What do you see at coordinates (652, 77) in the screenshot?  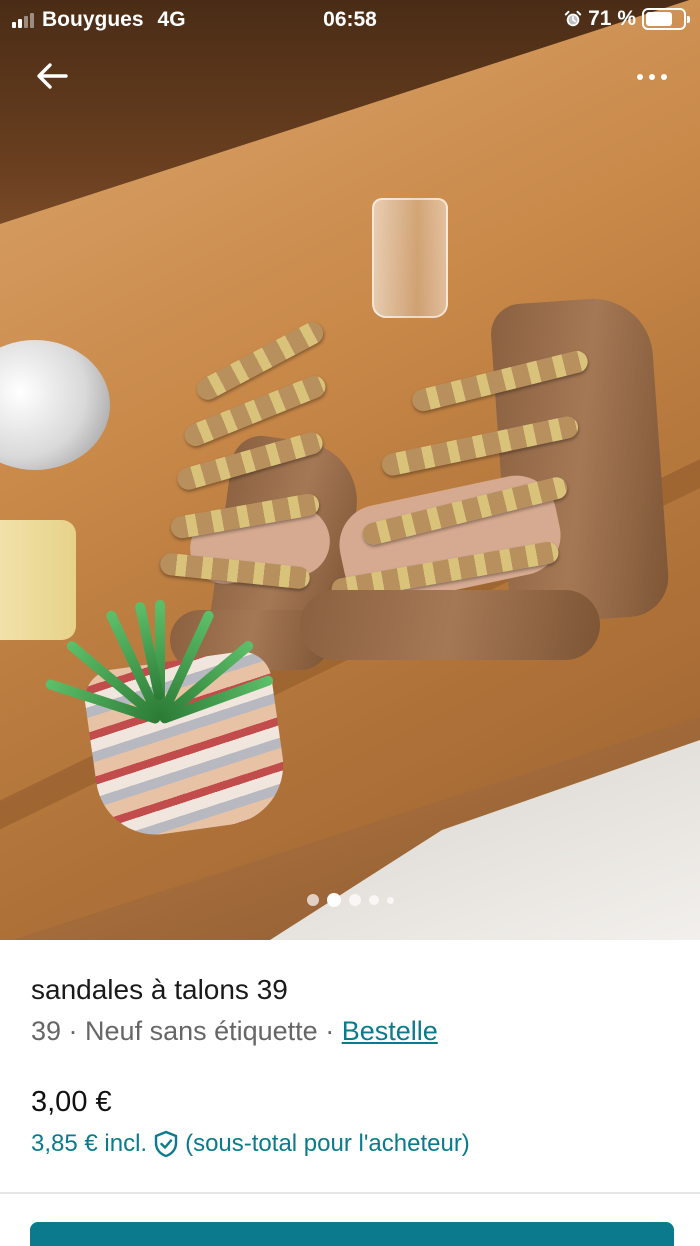 I see `more-options-button` at bounding box center [652, 77].